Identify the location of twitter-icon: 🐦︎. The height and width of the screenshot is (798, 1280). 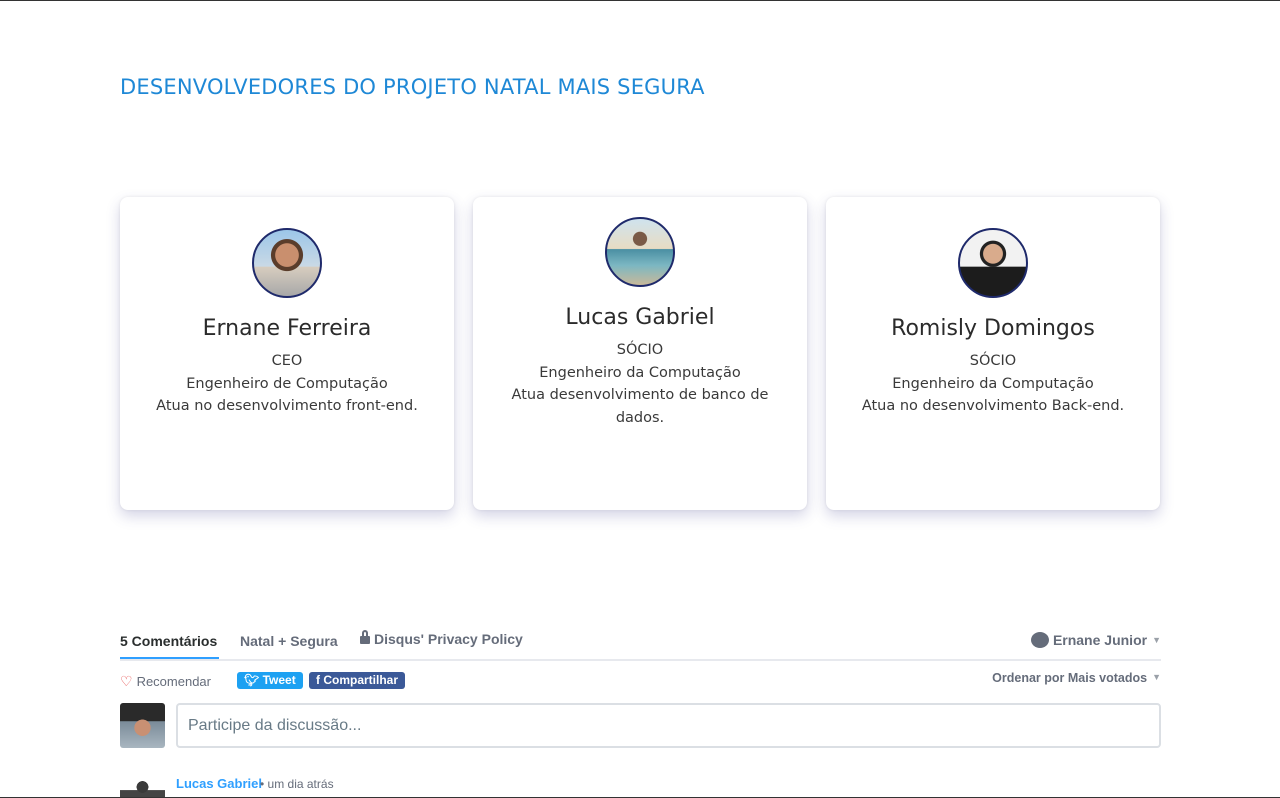
(253, 680).